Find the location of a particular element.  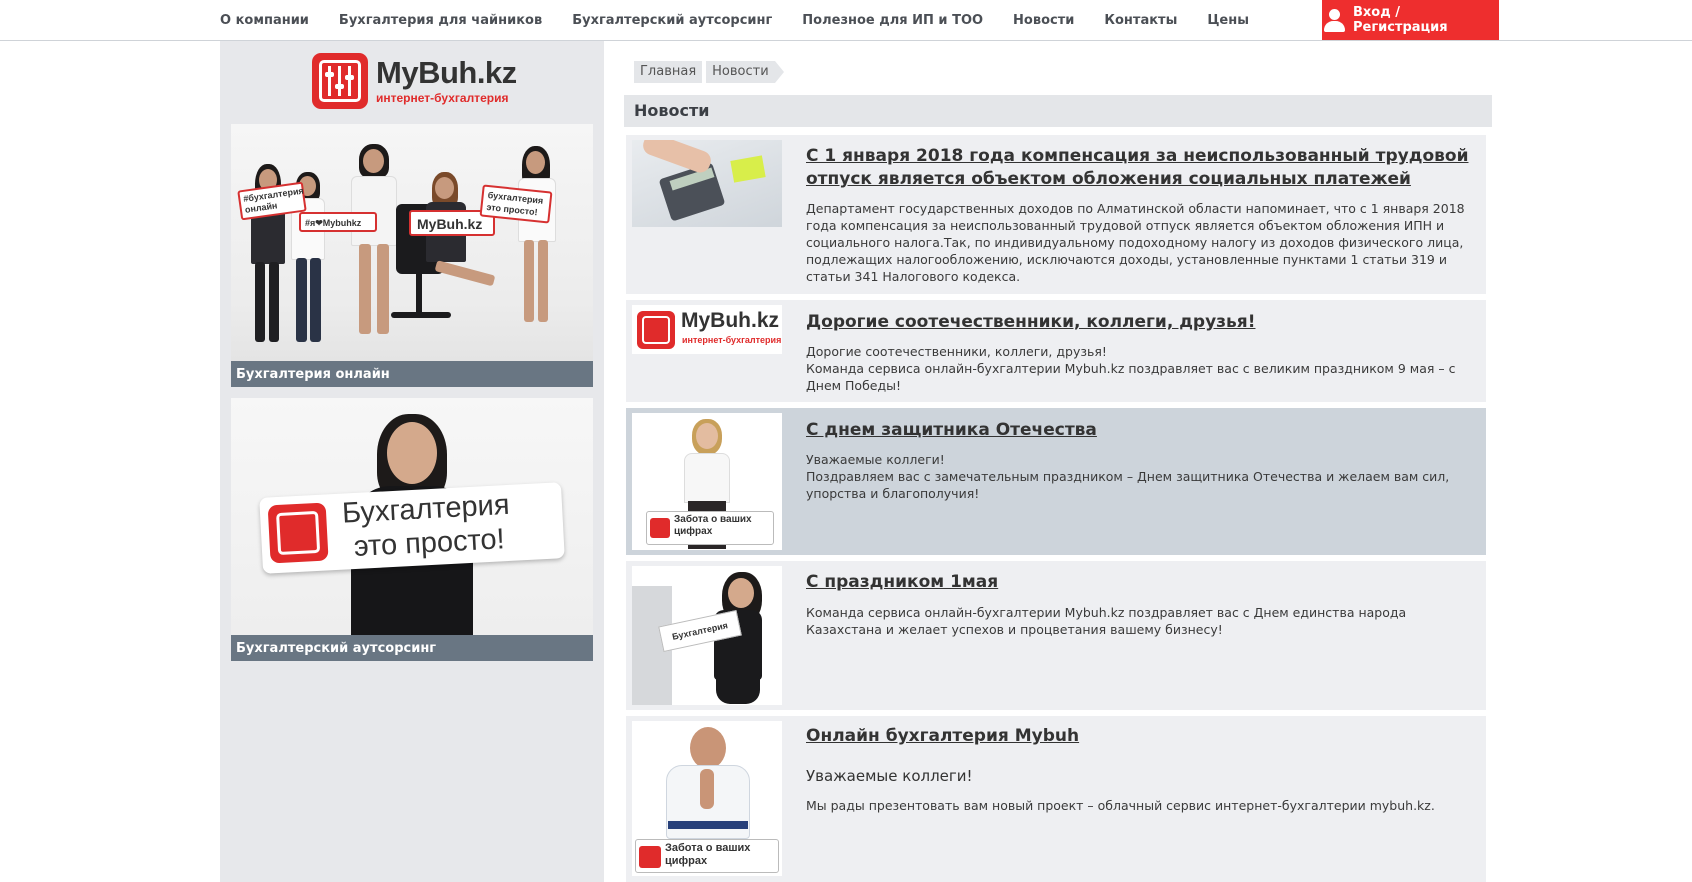

nav-contacts: Контакты is located at coordinates (1140, 20).